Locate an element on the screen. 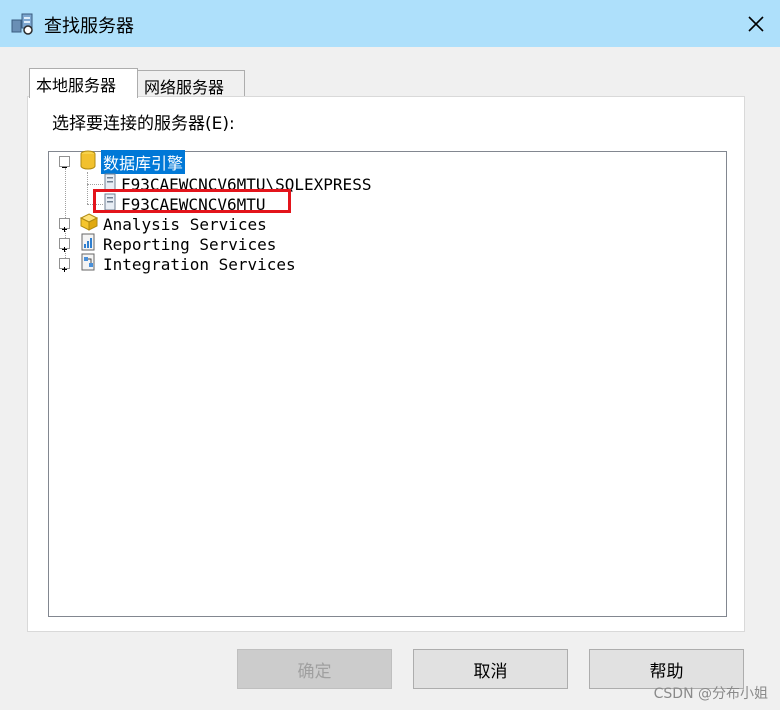 This screenshot has width=780, height=710. collapse-icon is located at coordinates (64, 162).